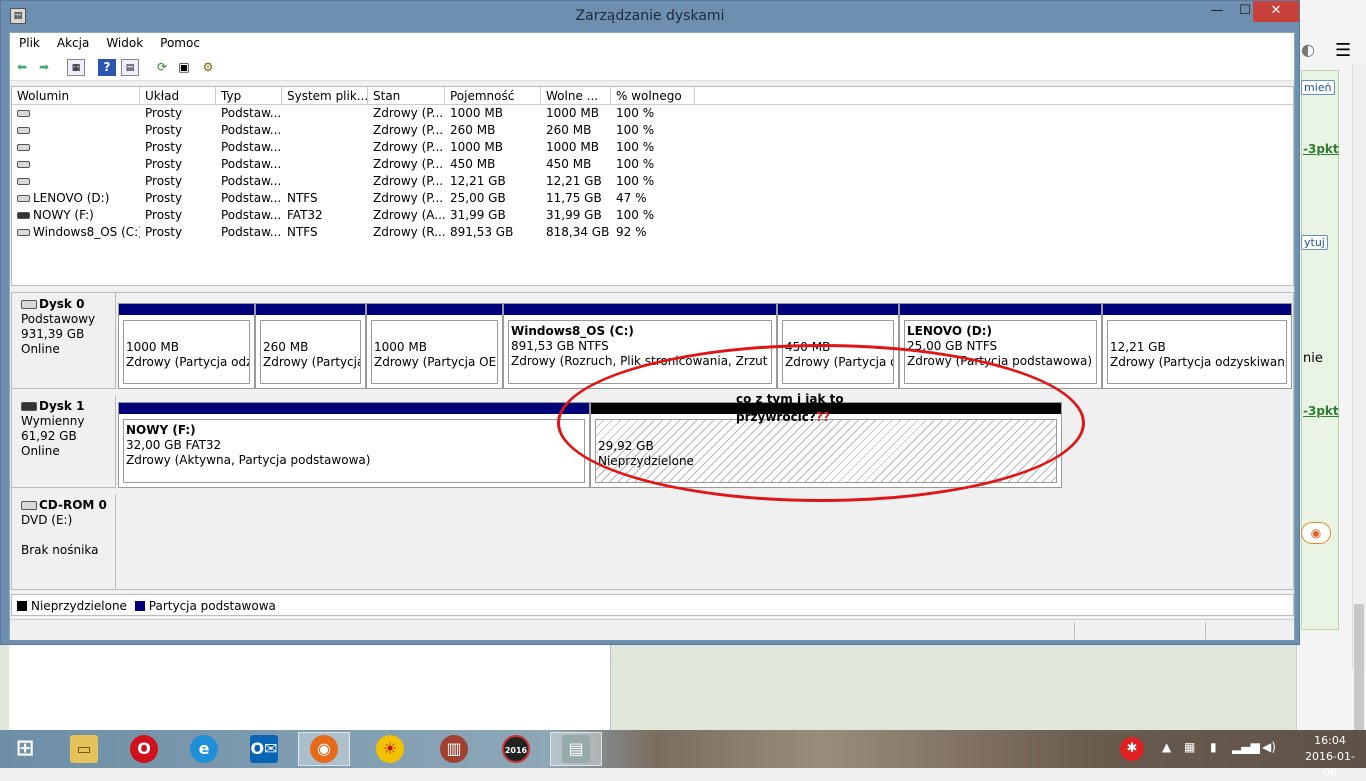 The width and height of the screenshot is (1366, 781). I want to click on taskbar-disk-management: ▤, so click(576, 749).